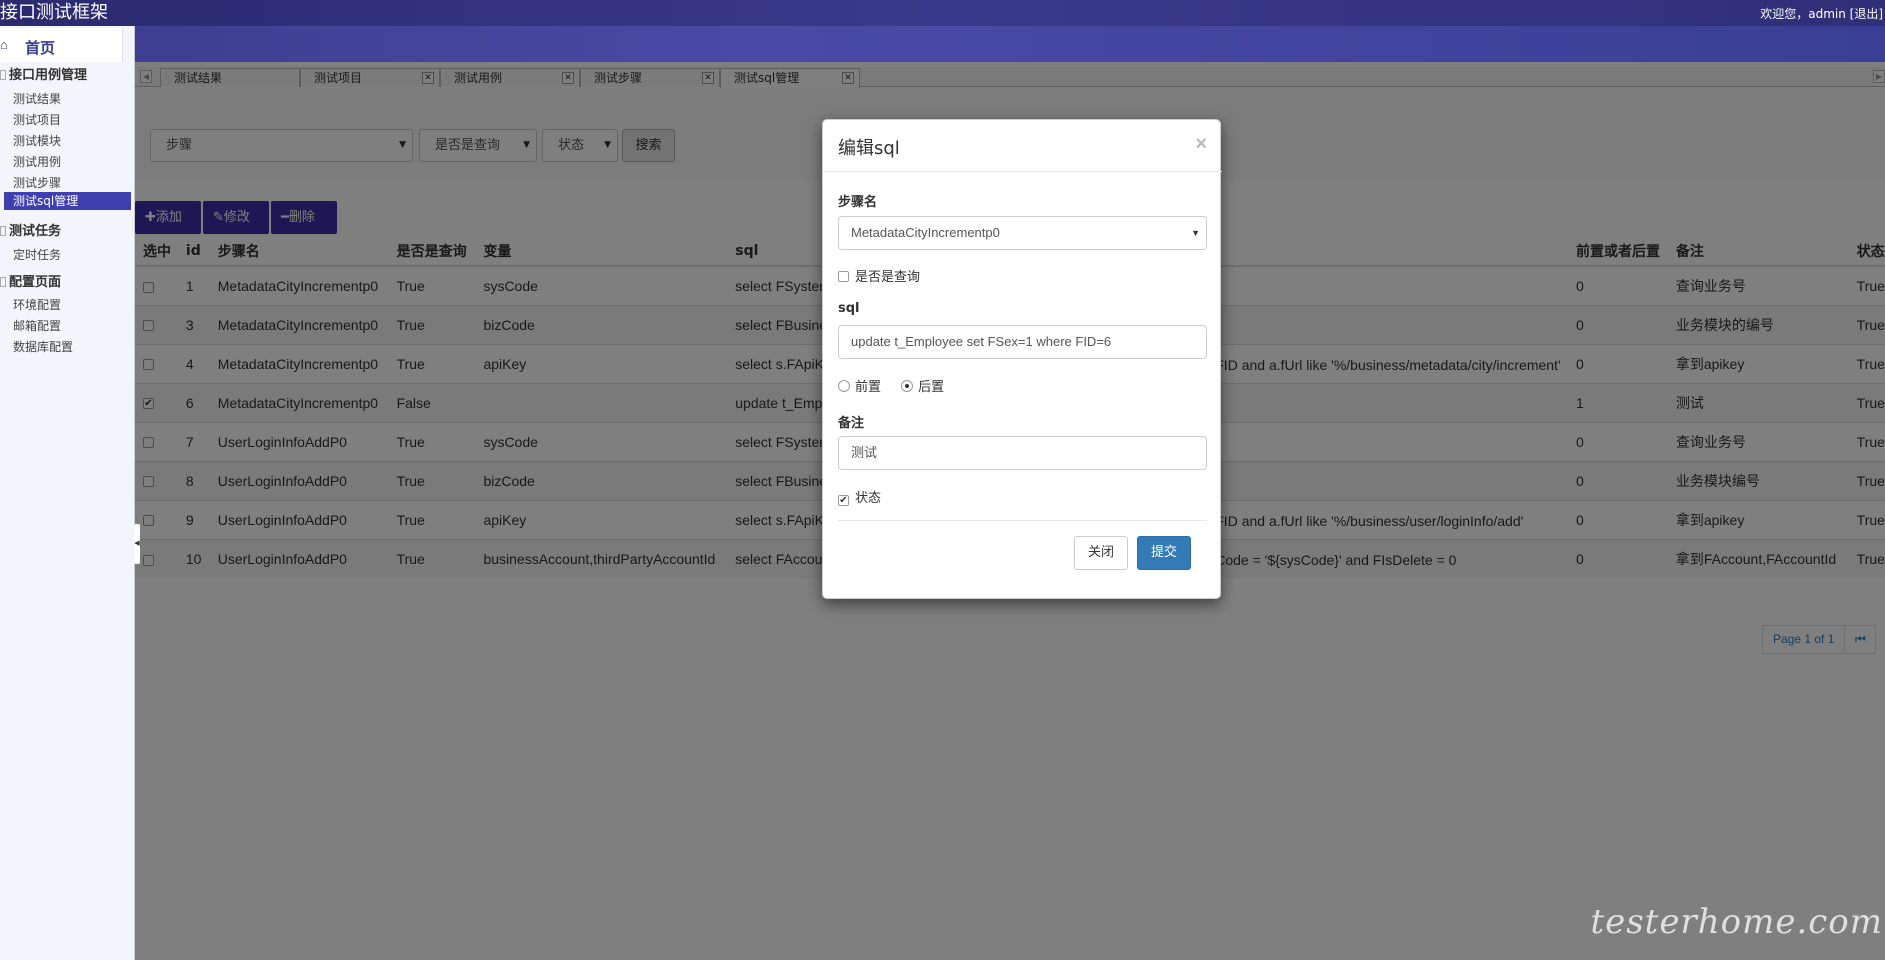 The height and width of the screenshot is (960, 1885). I want to click on sidebar-item-scheduled-tasks: 定时任务, so click(37, 254).